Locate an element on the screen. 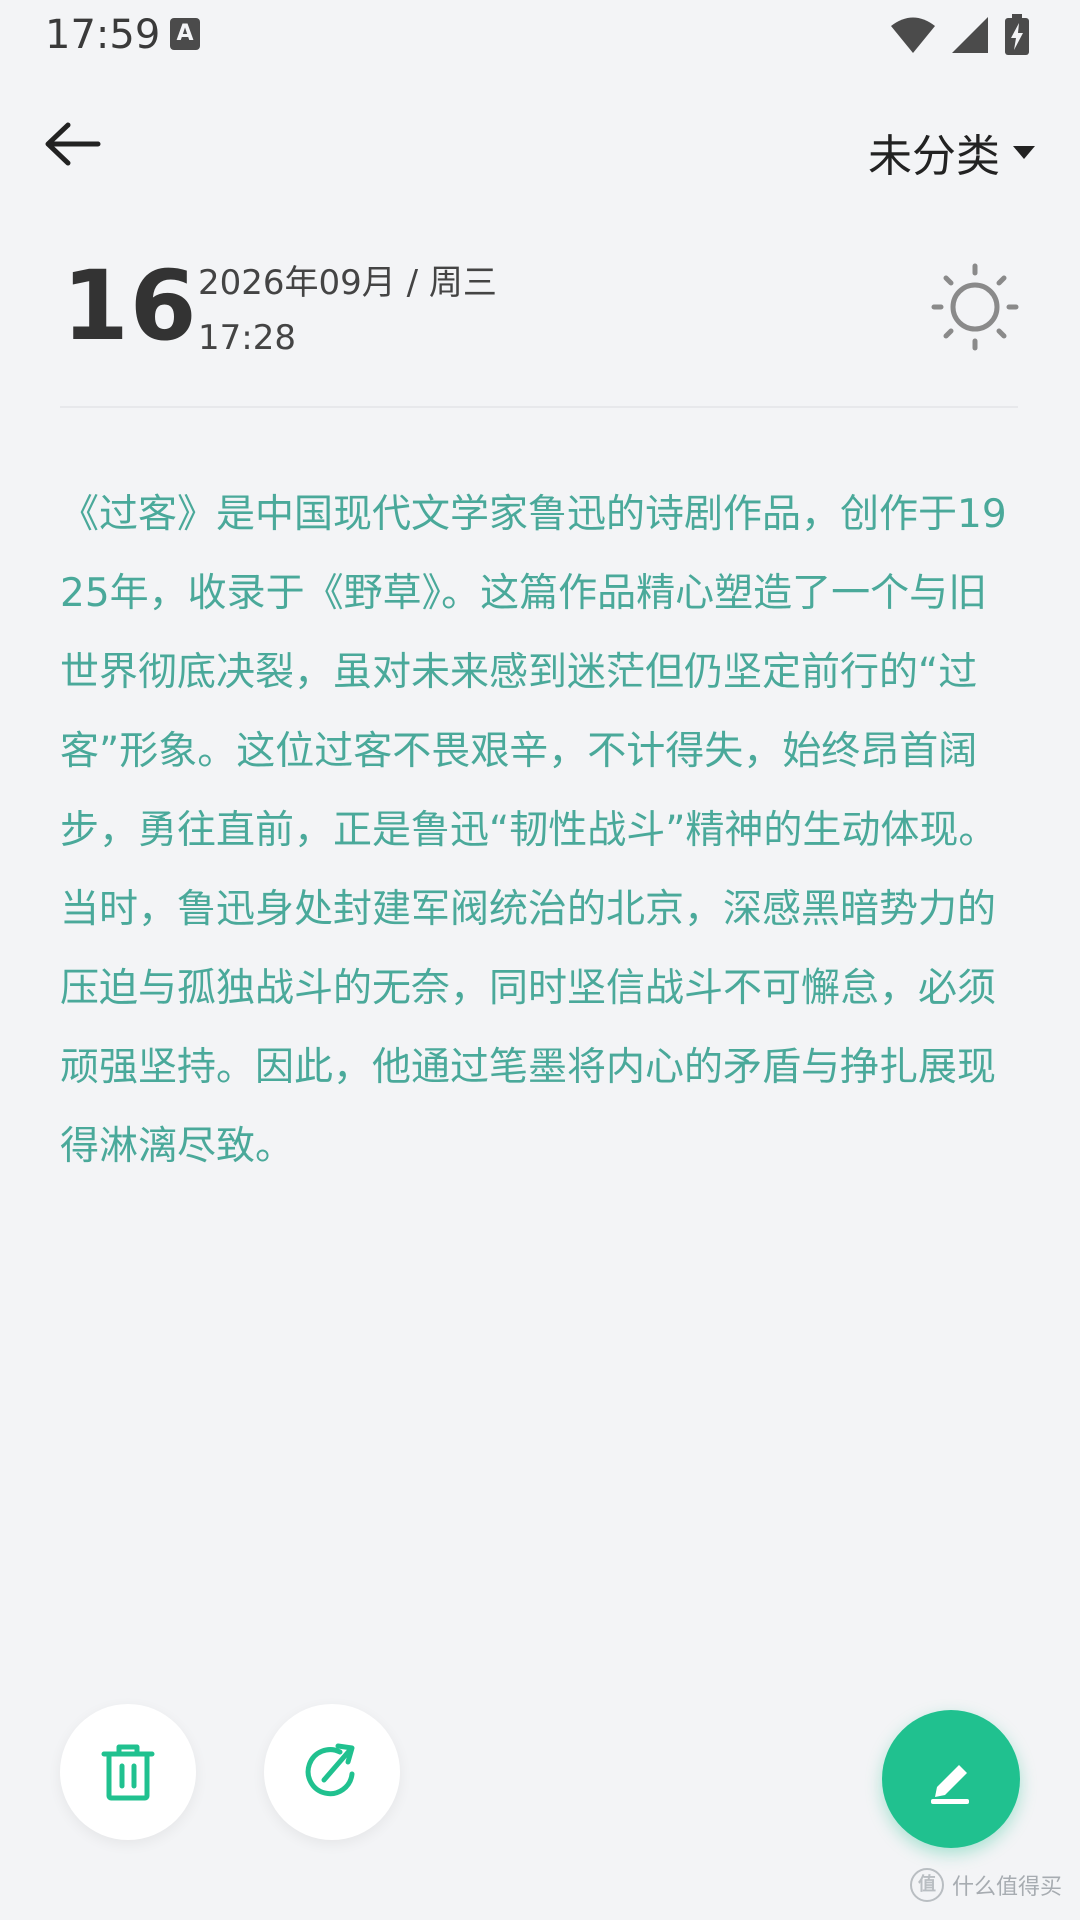 The width and height of the screenshot is (1080, 1920). header-divider is located at coordinates (539, 407).